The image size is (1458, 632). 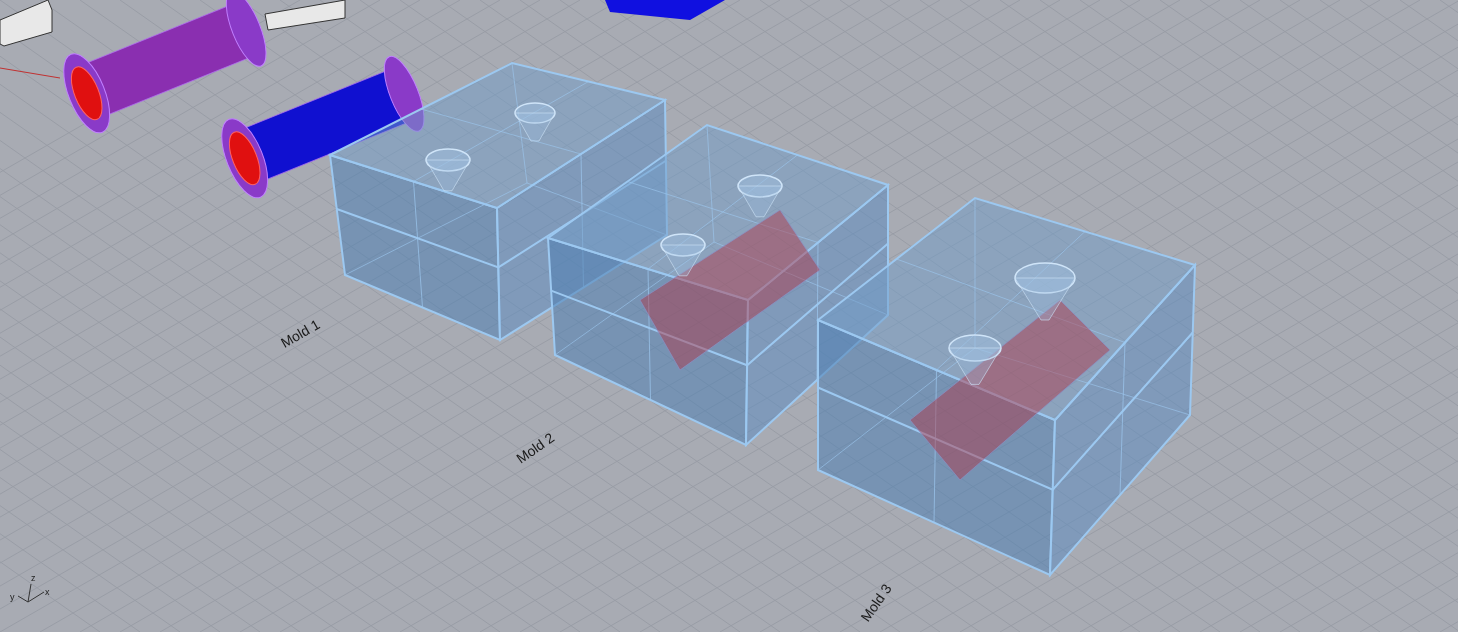 I want to click on x-axis-line, so click(x=30, y=73).